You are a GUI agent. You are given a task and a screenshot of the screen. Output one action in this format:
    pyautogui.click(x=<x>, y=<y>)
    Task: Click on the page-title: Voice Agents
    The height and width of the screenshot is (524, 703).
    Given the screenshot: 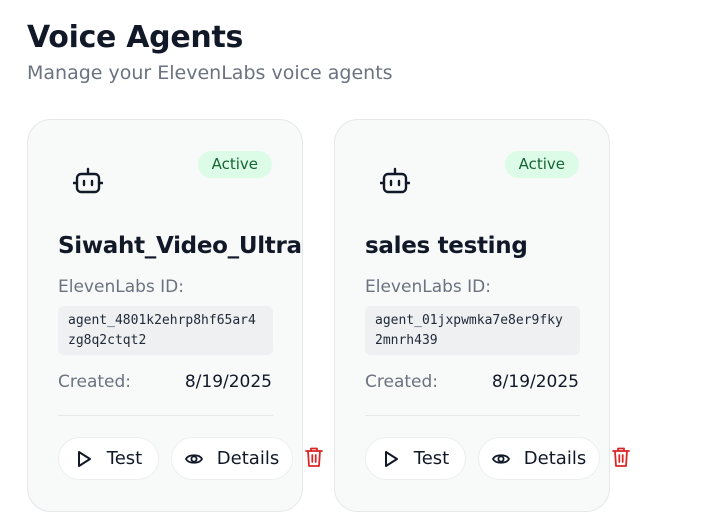 What is the action you would take?
    pyautogui.click(x=135, y=37)
    